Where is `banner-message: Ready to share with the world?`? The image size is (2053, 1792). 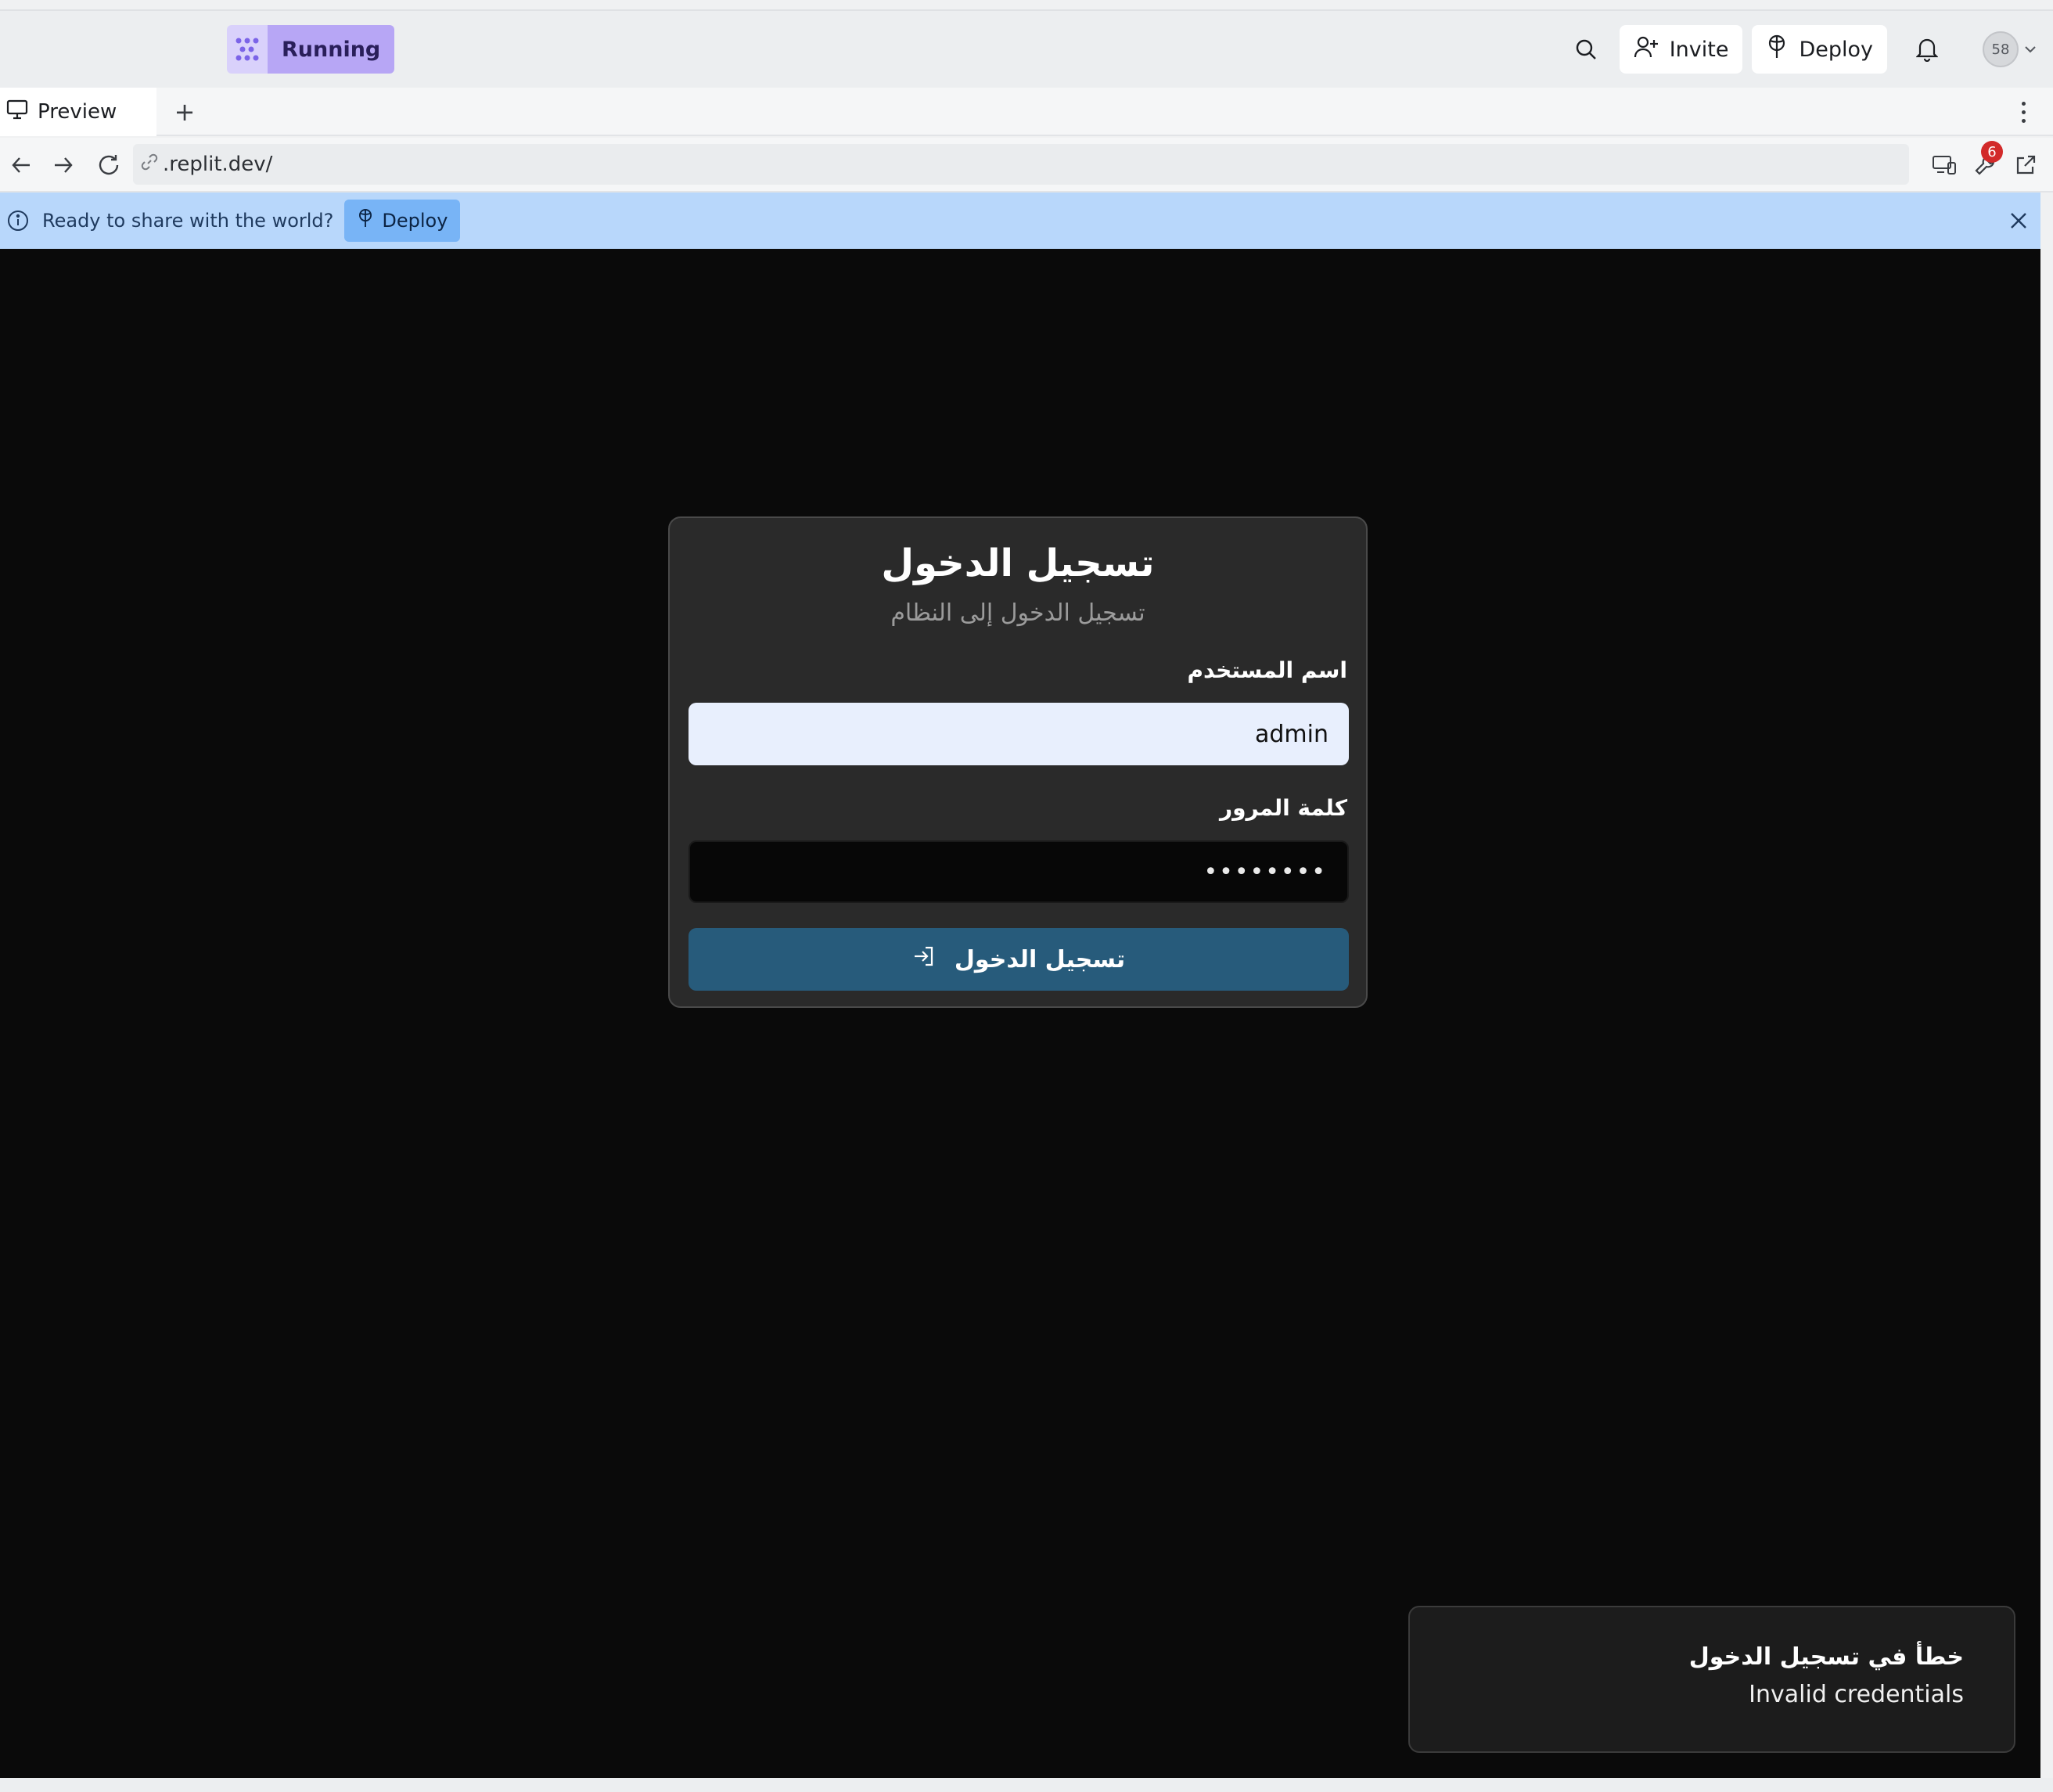
banner-message: Ready to share with the world? is located at coordinates (188, 221).